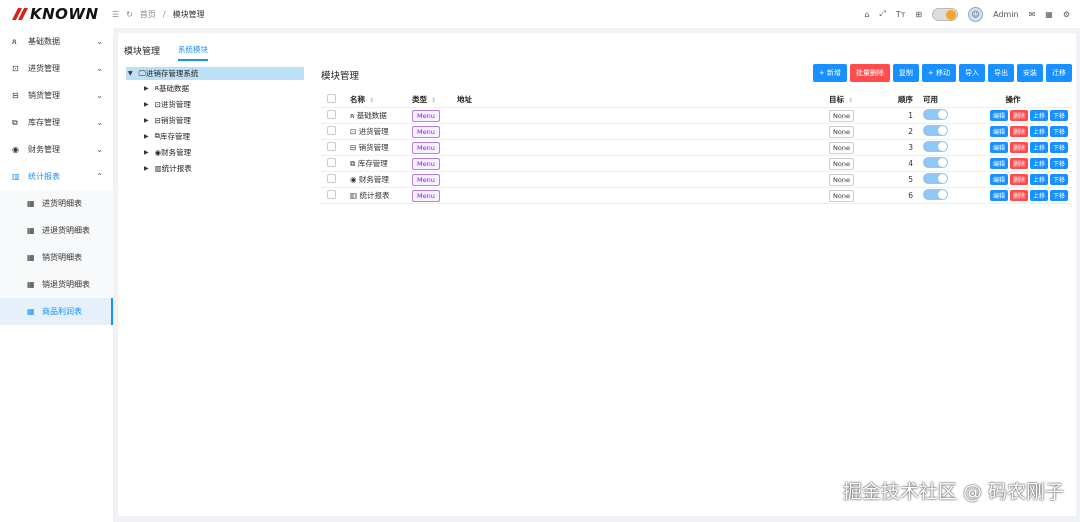 The width and height of the screenshot is (1080, 522). What do you see at coordinates (976, 14) in the screenshot?
I see `avatar: ☺` at bounding box center [976, 14].